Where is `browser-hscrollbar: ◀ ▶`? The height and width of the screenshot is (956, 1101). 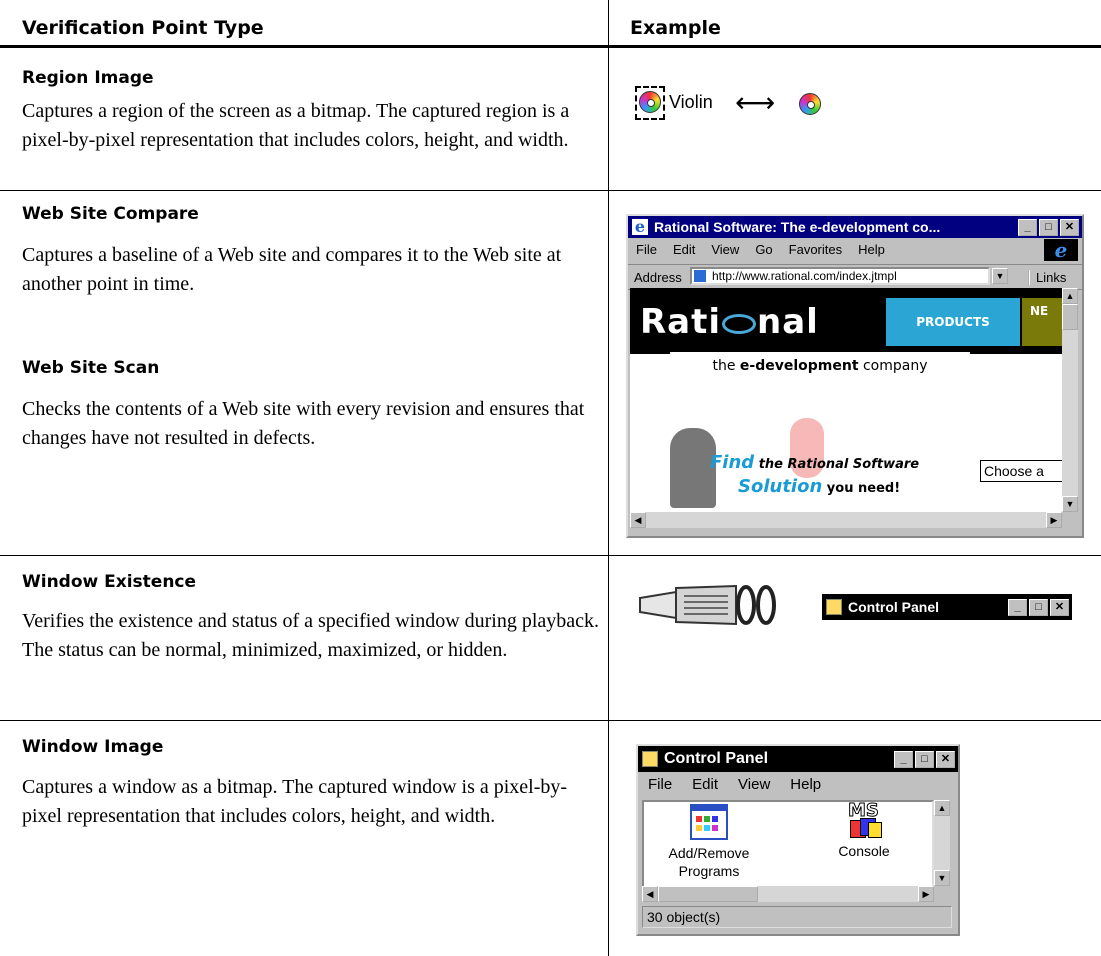
browser-hscrollbar: ◀ ▶ is located at coordinates (846, 520).